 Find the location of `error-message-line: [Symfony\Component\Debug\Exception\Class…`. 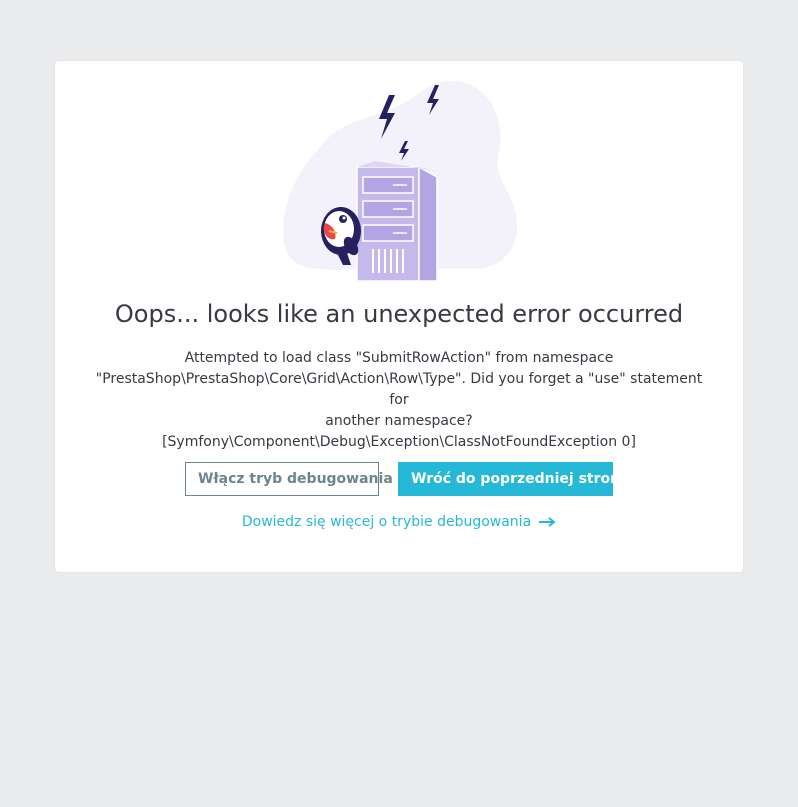

error-message-line: [Symfony\Component\Debug\Exception\Class… is located at coordinates (399, 442).